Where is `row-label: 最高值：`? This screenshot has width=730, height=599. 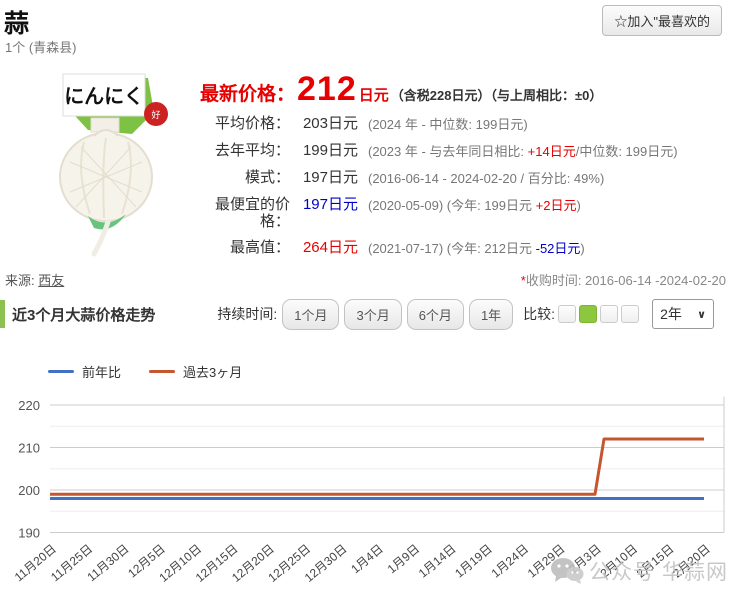
row-label: 最高值： is located at coordinates (259, 247).